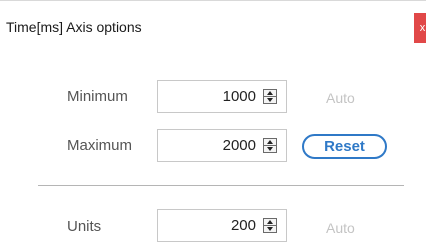  I want to click on section-divider, so click(221, 185).